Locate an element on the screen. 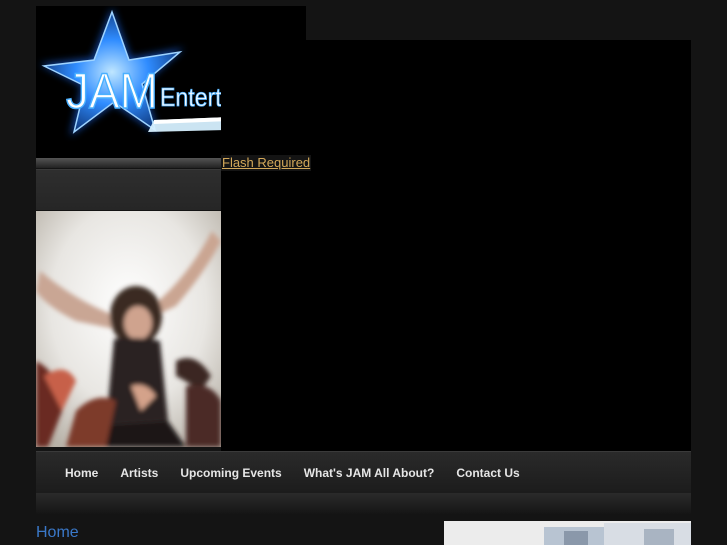 The image size is (727, 545). page-title: Home is located at coordinates (57, 532).